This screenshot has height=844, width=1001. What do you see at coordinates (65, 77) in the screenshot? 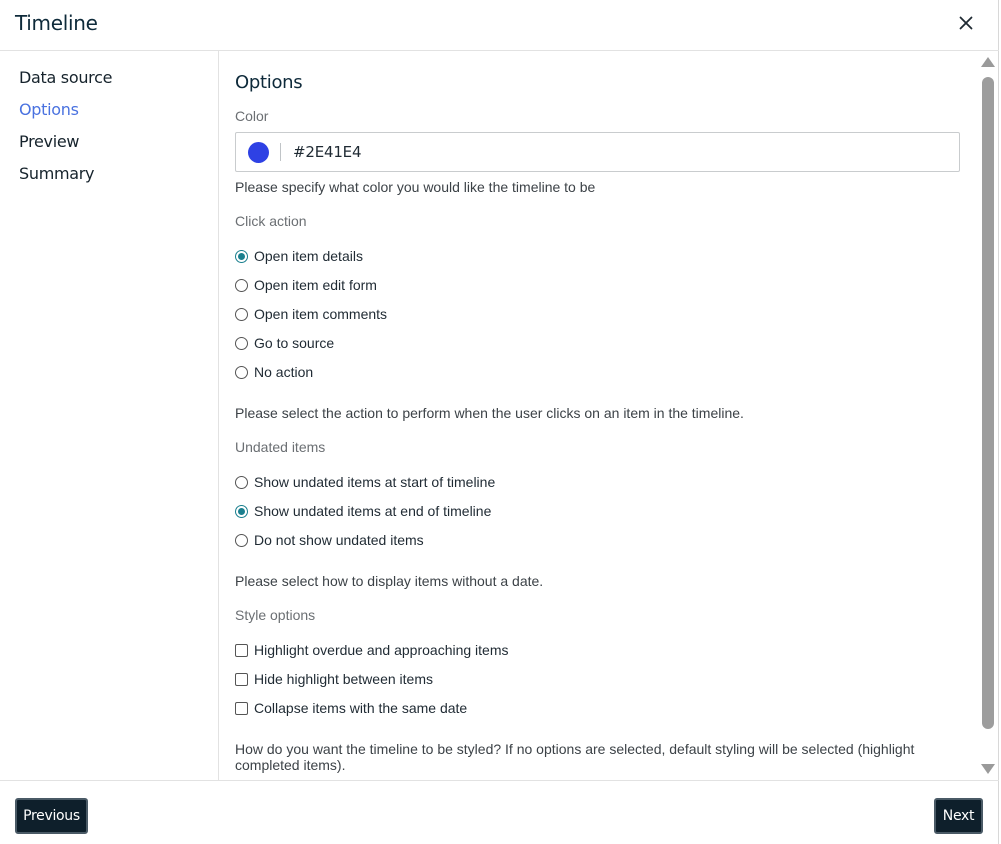
I see `sidebar-item-data-source: Data source` at bounding box center [65, 77].